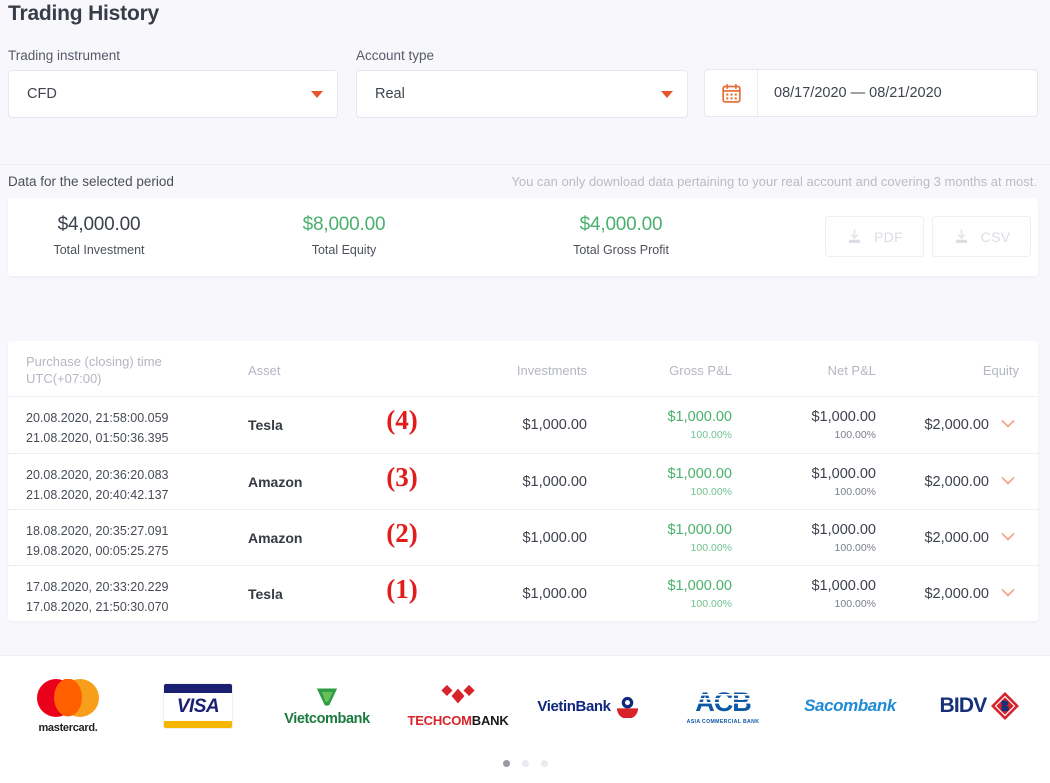 The height and width of the screenshot is (783, 1050). What do you see at coordinates (97, 531) in the screenshot?
I see `open-time: 18.08.2020, 20:35:27.091` at bounding box center [97, 531].